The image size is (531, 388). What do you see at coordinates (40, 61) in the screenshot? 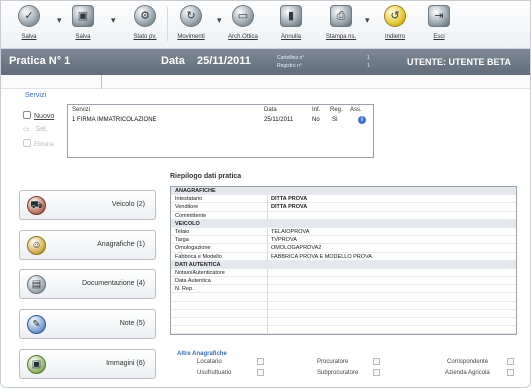
I see `practice-number: Pratica N° 1` at bounding box center [40, 61].